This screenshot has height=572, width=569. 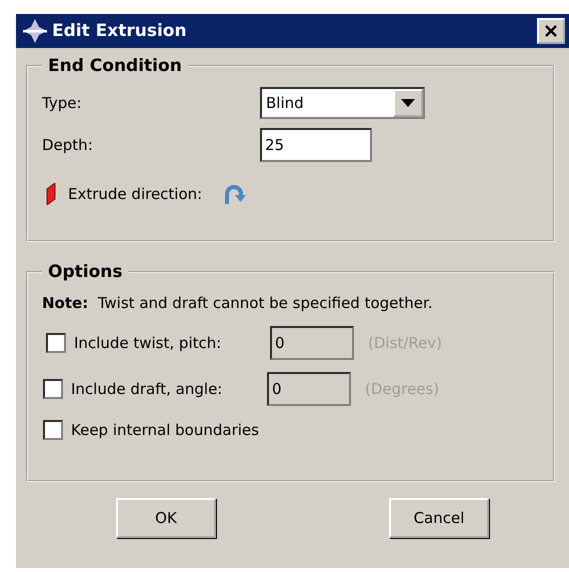 What do you see at coordinates (115, 66) in the screenshot?
I see `group-title: End Condition` at bounding box center [115, 66].